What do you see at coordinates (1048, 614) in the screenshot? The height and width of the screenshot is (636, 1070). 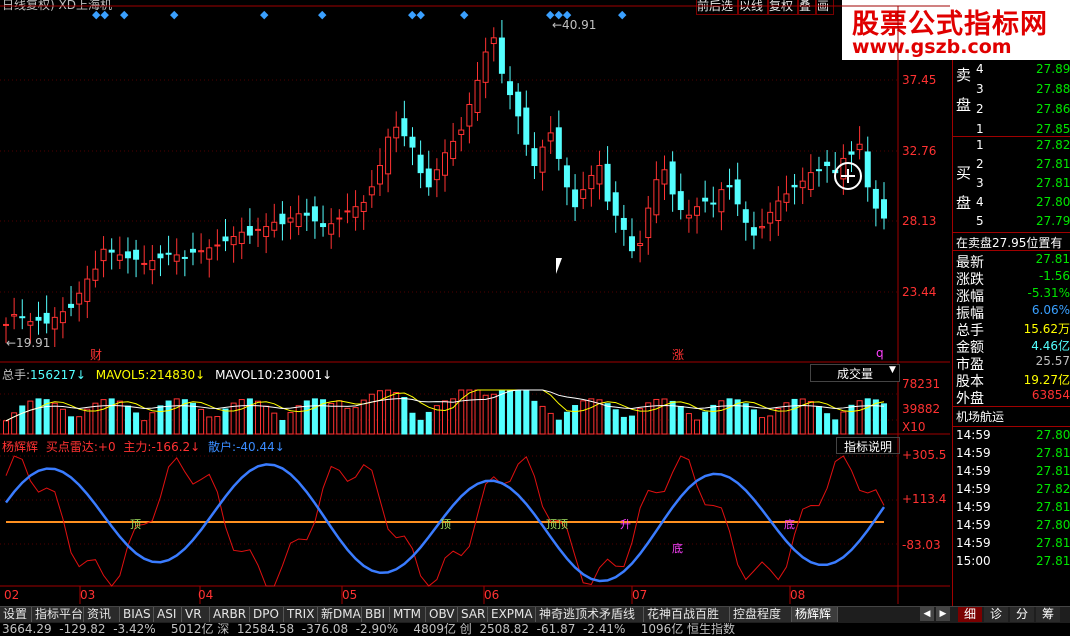 I see `side-tab-3: 筹` at bounding box center [1048, 614].